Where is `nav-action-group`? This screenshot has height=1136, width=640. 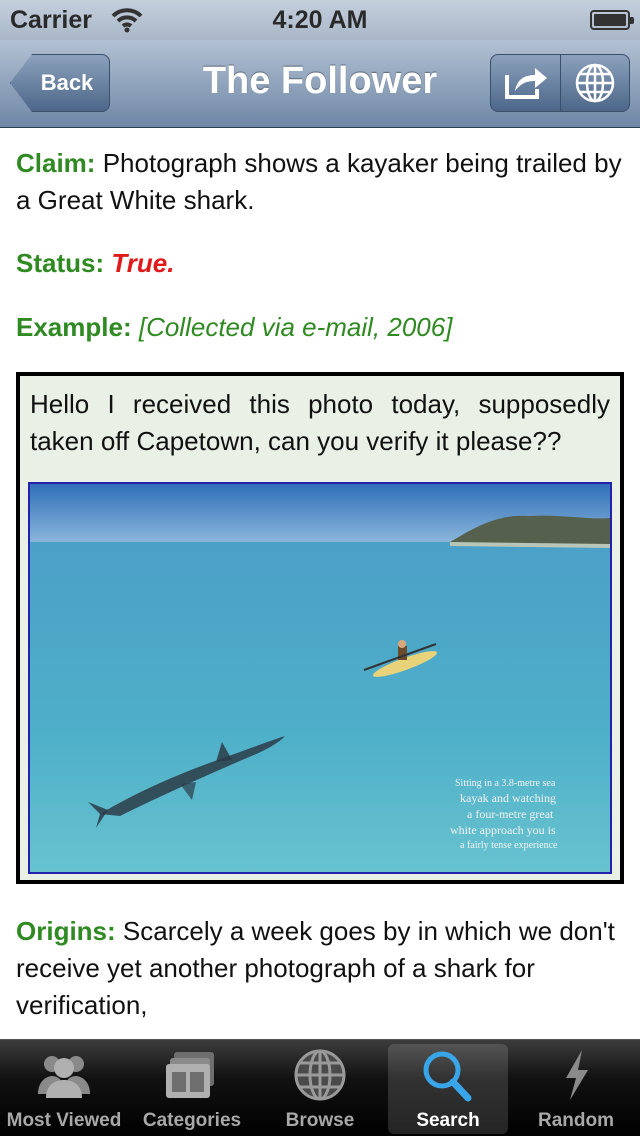
nav-action-group is located at coordinates (560, 83).